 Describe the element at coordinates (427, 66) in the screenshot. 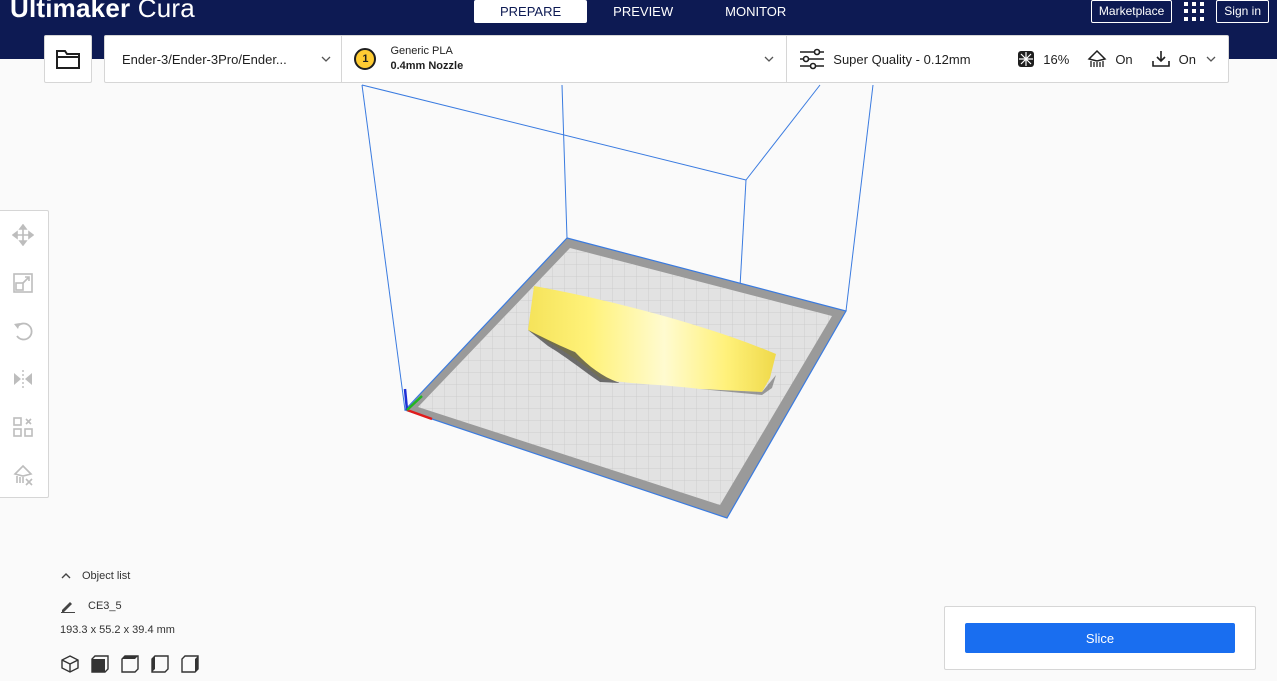

I see `nozzle-size: 0.4mm Nozzle` at that location.